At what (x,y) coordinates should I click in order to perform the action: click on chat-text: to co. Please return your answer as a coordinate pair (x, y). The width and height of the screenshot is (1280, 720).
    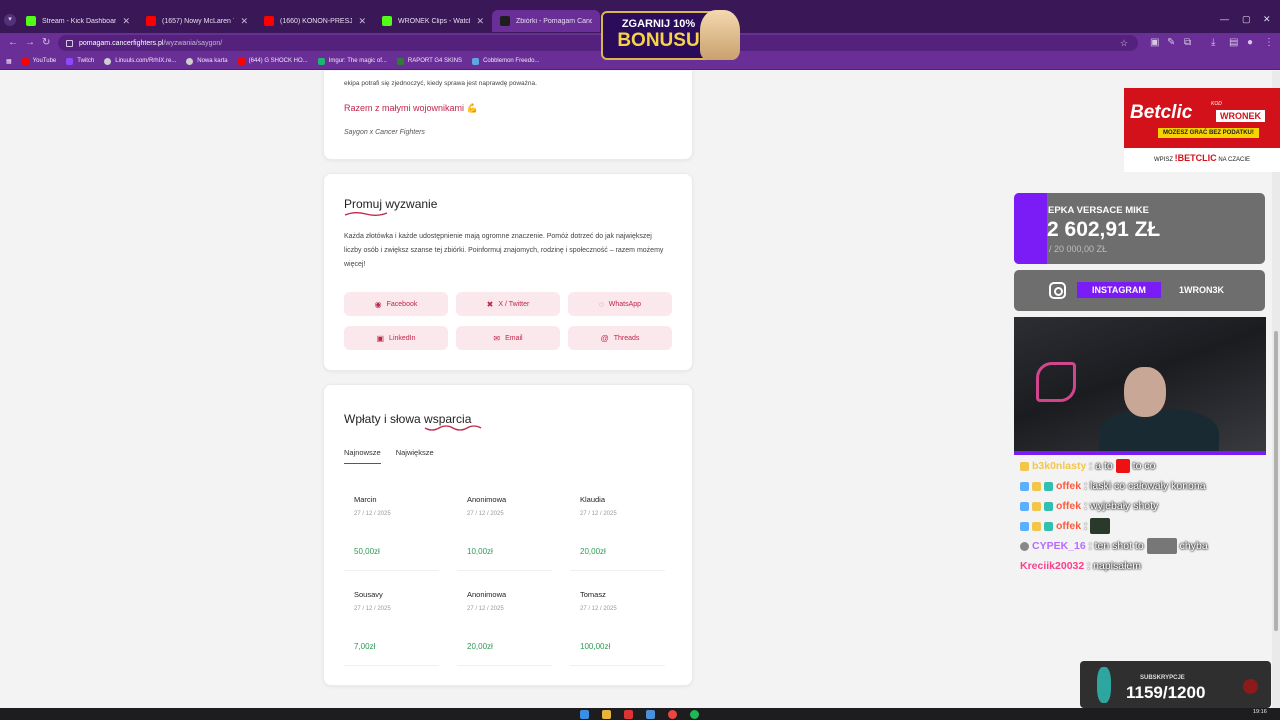
    Looking at the image, I should click on (1144, 466).